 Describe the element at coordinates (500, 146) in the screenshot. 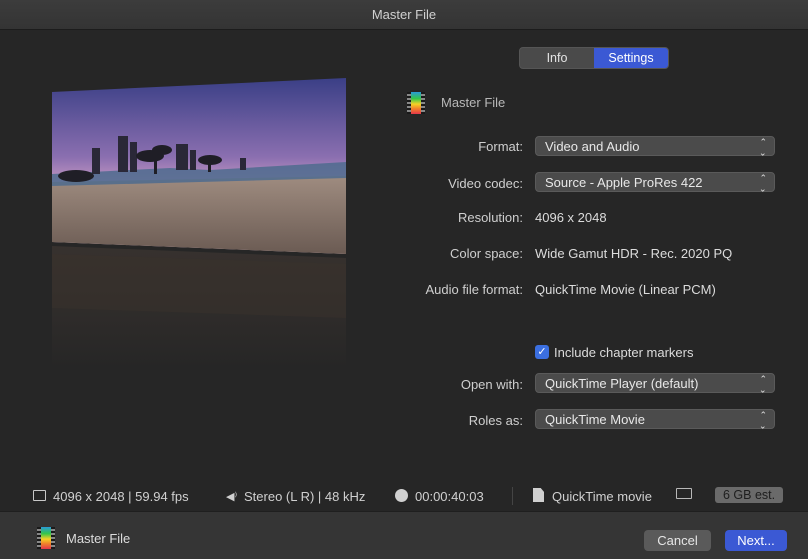

I see `format-label: Format:` at that location.